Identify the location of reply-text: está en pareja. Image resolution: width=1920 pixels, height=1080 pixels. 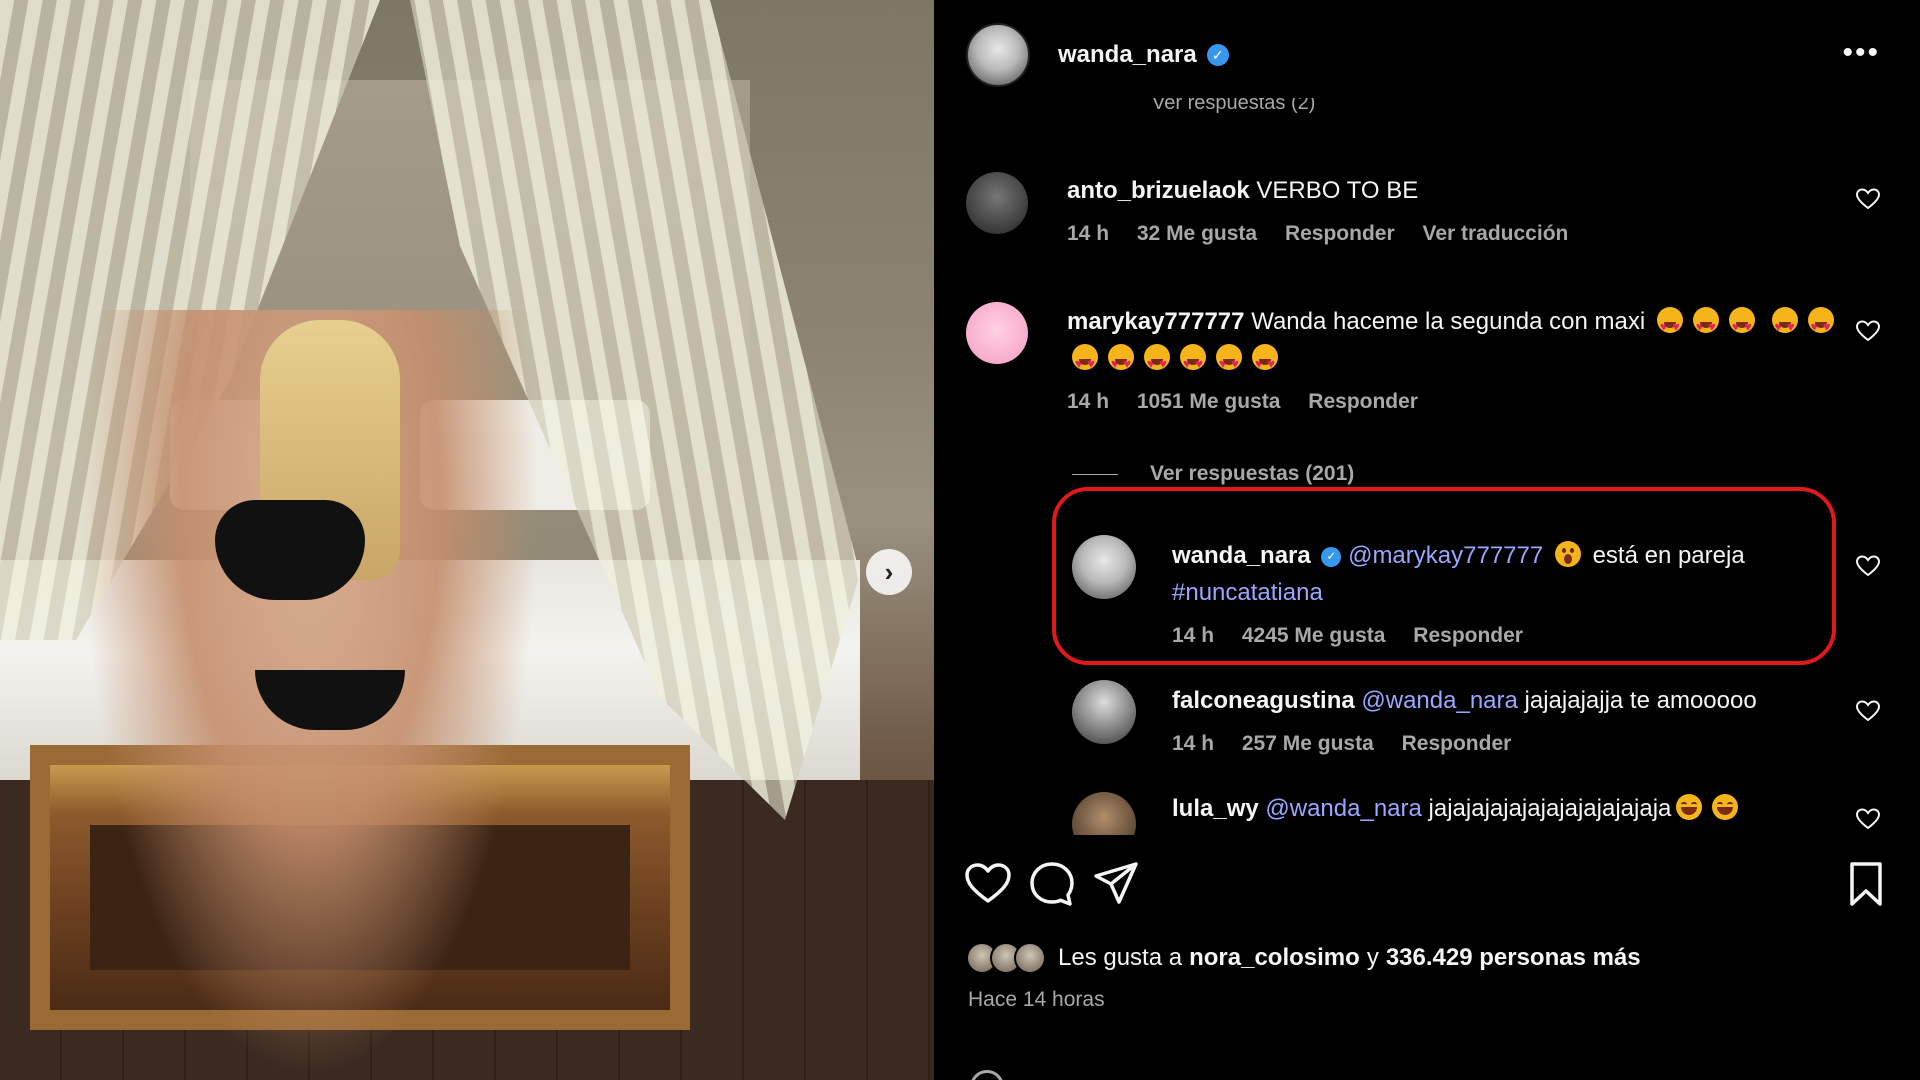
(1668, 555).